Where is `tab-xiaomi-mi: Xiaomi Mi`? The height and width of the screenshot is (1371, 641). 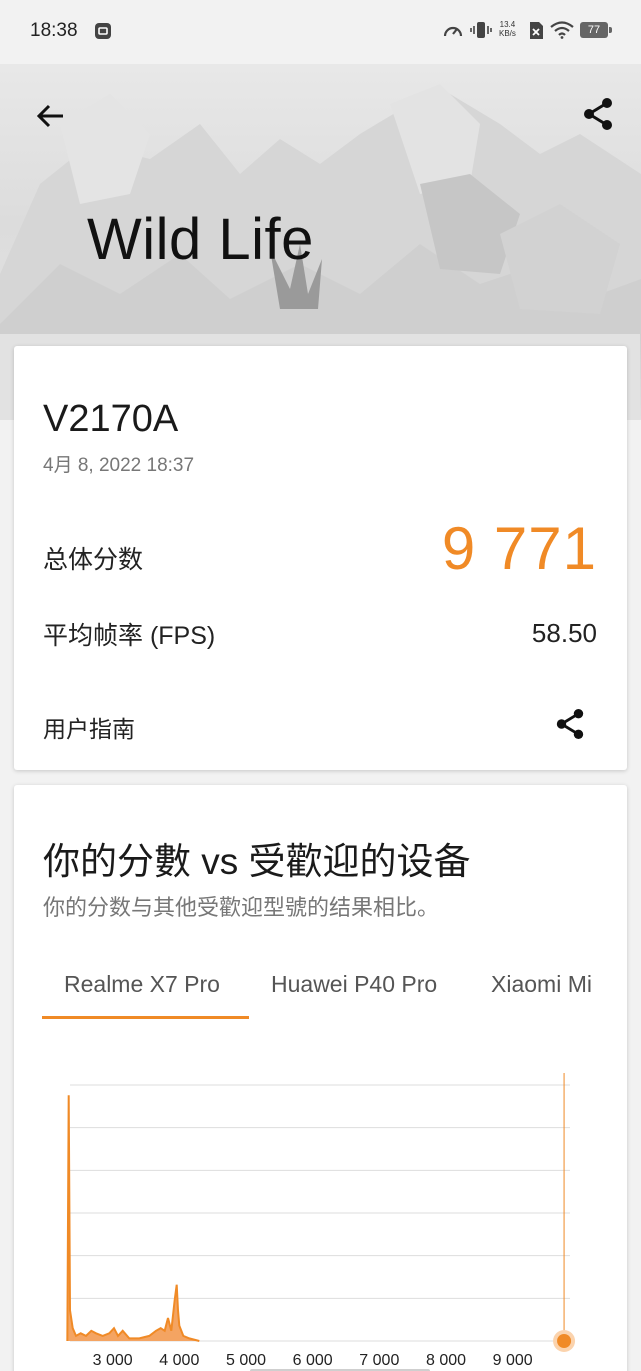
tab-xiaomi-mi: Xiaomi Mi is located at coordinates (541, 993).